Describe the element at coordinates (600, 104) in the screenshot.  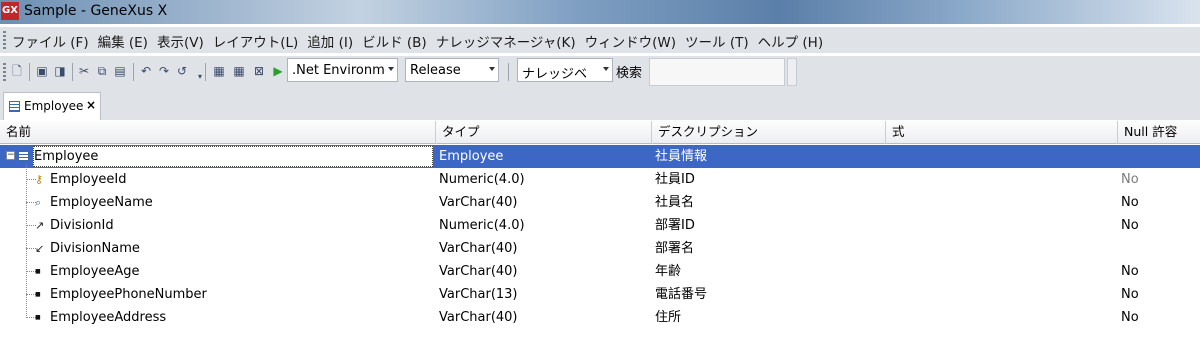
I see `document-tab-strip: Employee ×` at that location.